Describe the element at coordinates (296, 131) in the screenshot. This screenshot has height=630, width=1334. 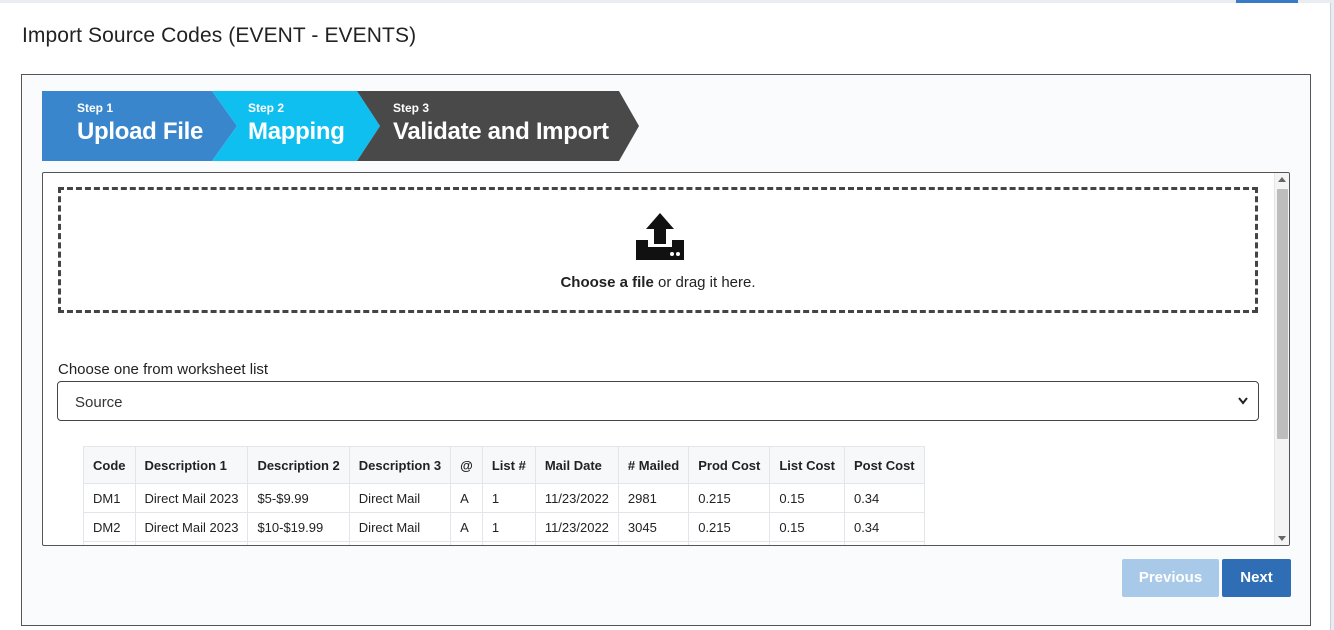
I see `step-2-label: Mapping` at that location.